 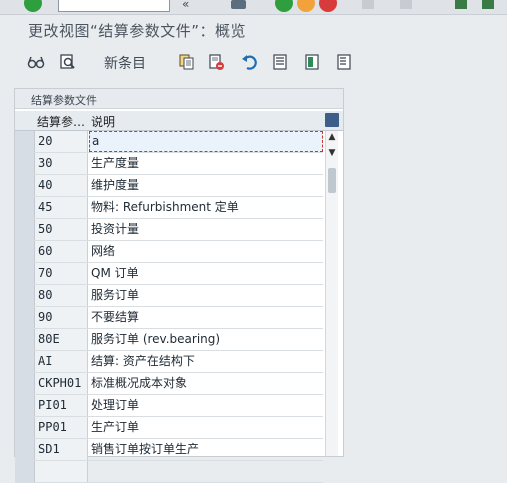 I want to click on row-key: 45, so click(x=61, y=207).